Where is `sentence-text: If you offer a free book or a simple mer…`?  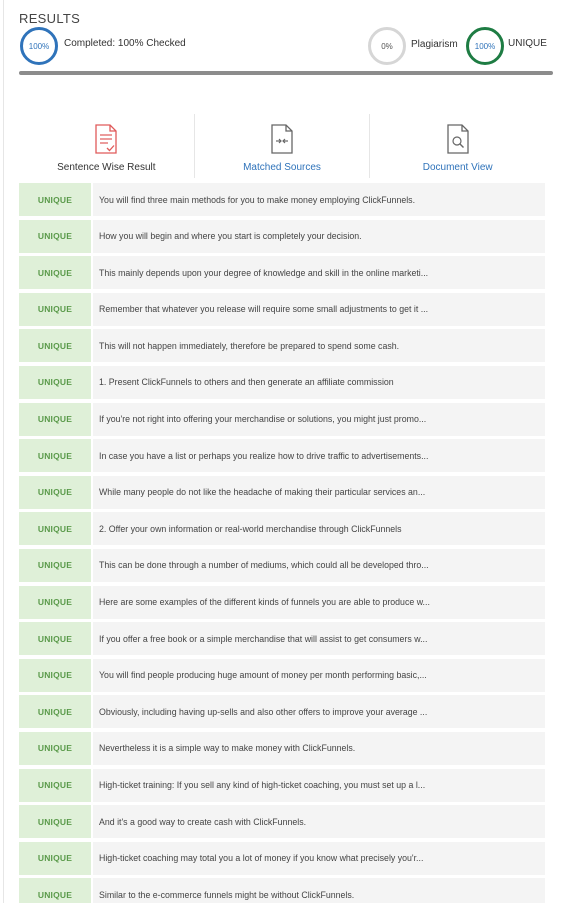 sentence-text: If you offer a free book or a simple mer… is located at coordinates (319, 639).